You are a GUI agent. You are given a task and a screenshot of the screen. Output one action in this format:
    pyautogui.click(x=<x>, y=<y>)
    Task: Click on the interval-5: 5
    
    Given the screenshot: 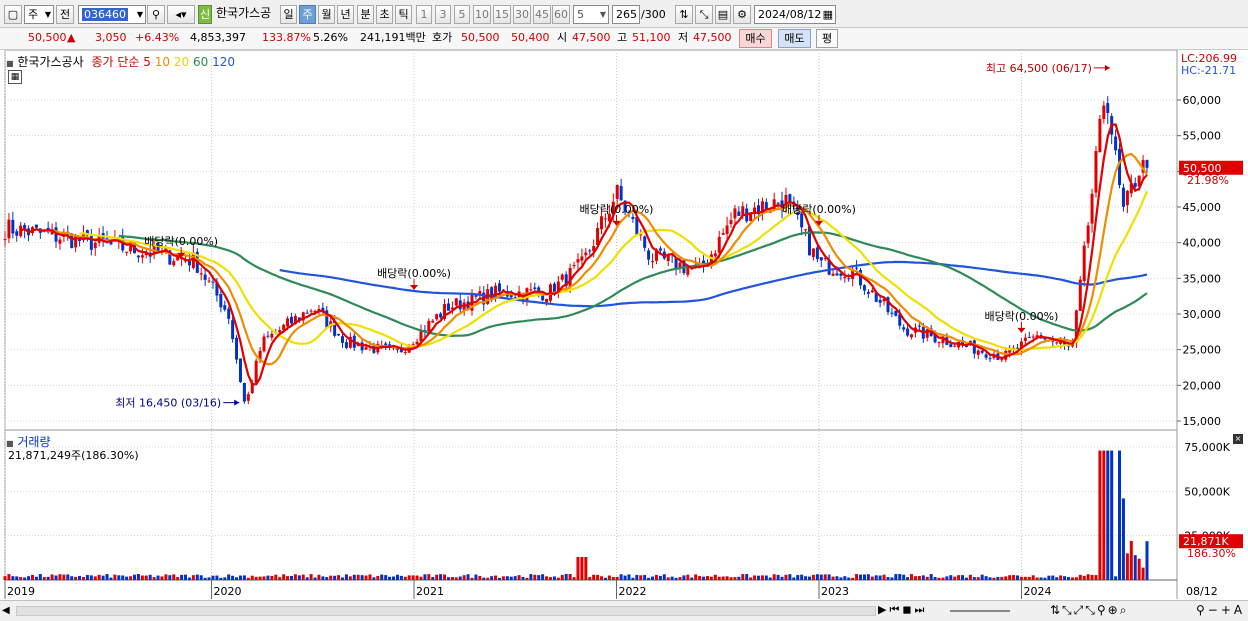 What is the action you would take?
    pyautogui.click(x=462, y=14)
    